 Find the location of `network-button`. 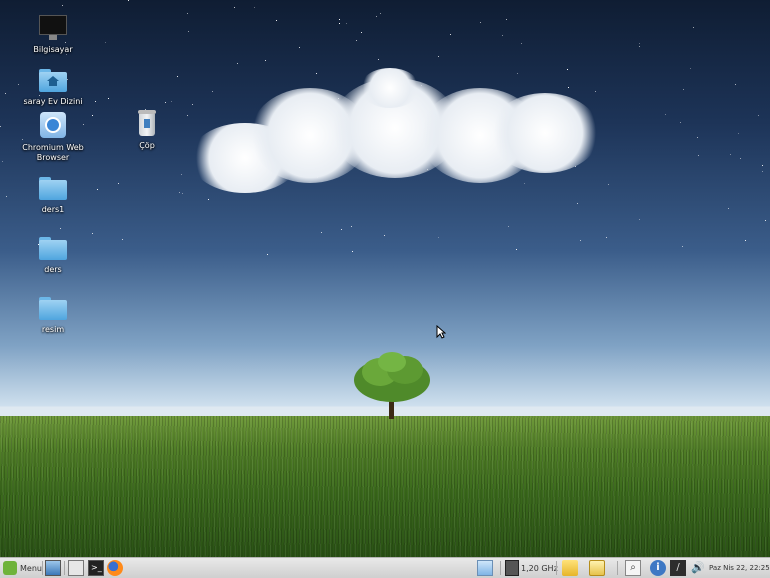

network-button is located at coordinates (485, 568).